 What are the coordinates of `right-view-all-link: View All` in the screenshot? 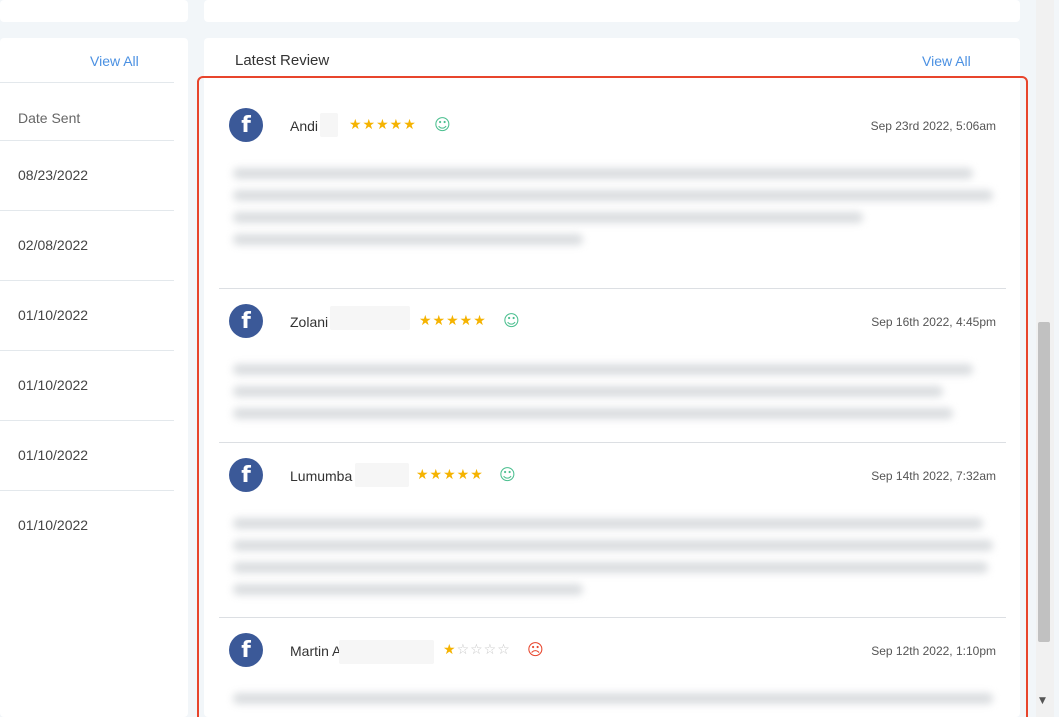 It's located at (946, 61).